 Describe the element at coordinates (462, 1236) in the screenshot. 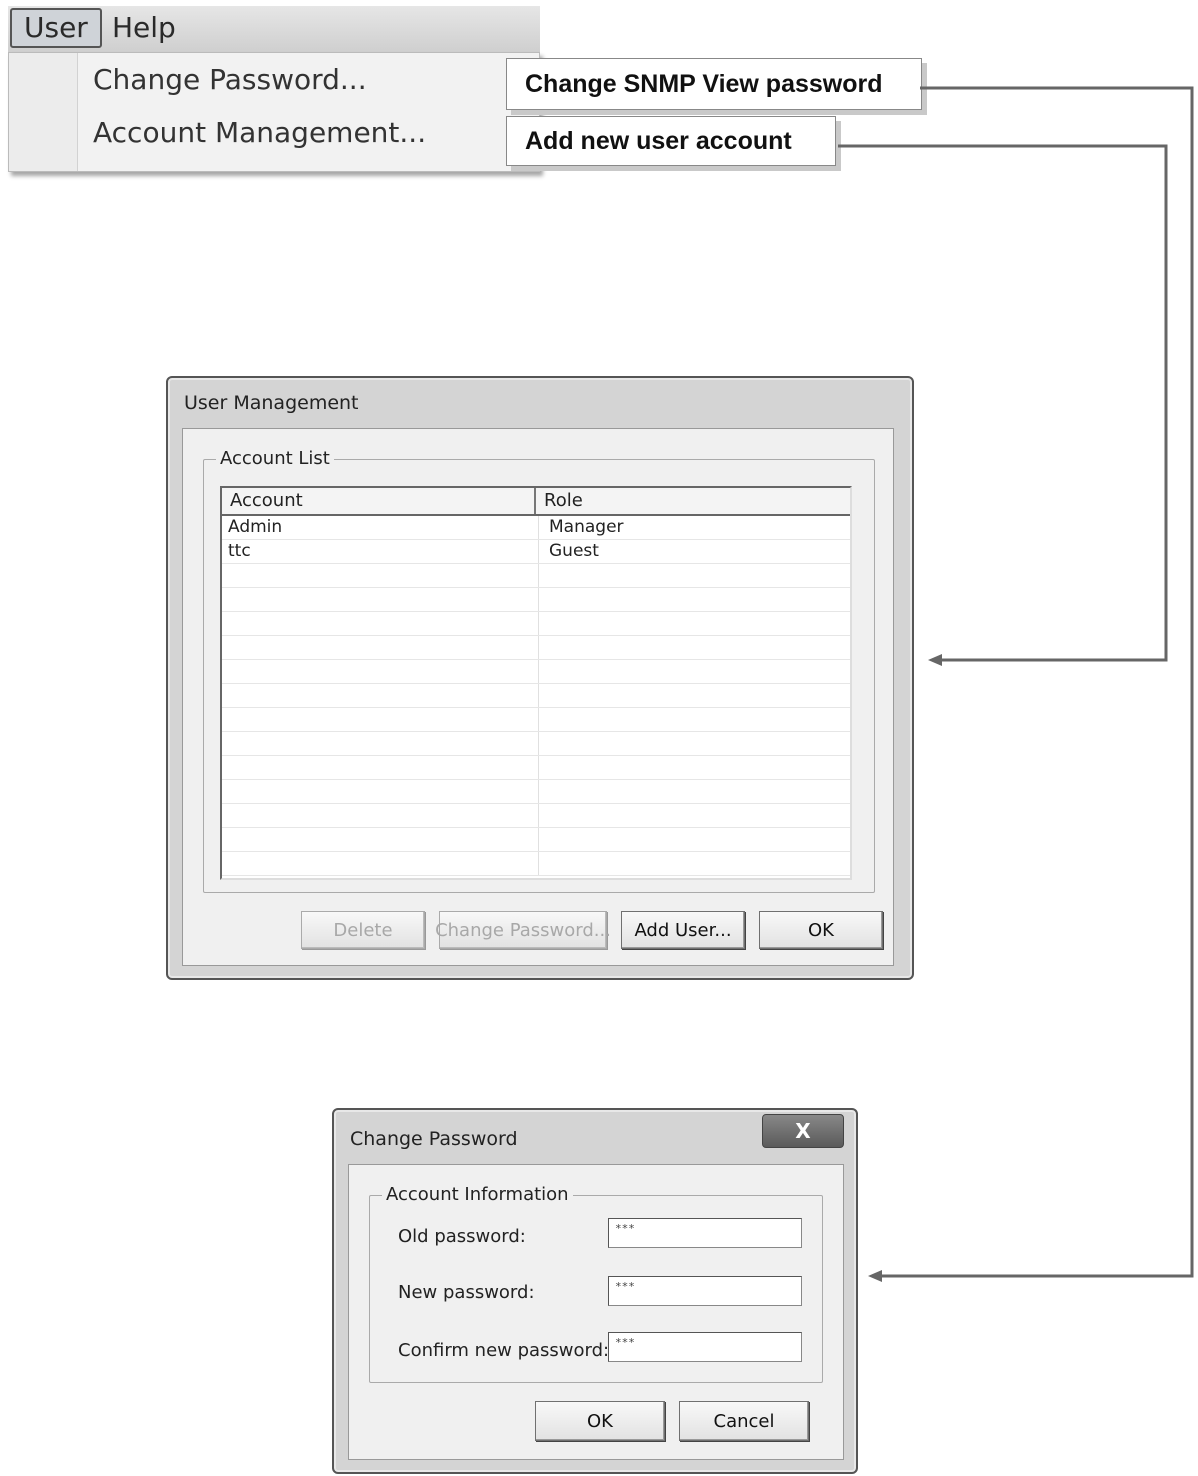

I see `old-password-label: Old password:` at that location.